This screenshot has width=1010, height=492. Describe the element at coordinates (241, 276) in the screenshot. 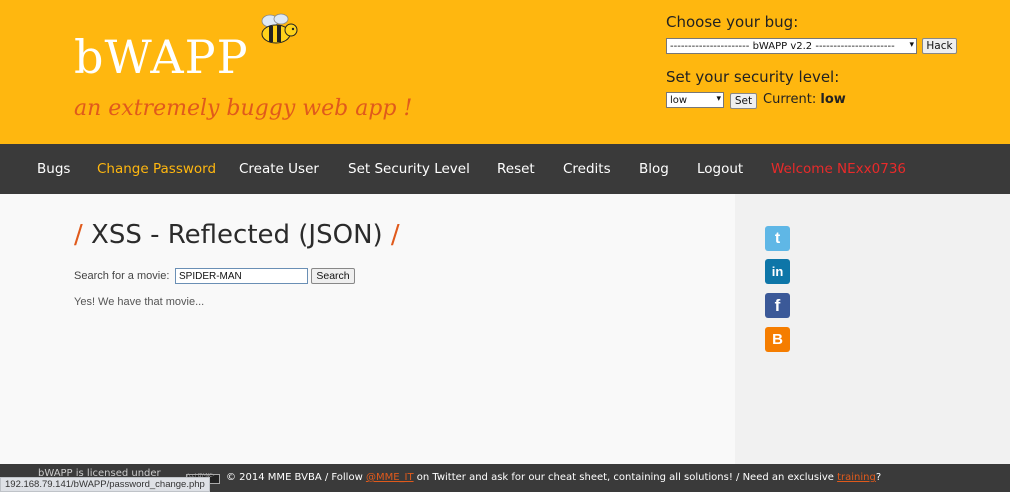

I see `search-input: SPIDER-MAN` at that location.